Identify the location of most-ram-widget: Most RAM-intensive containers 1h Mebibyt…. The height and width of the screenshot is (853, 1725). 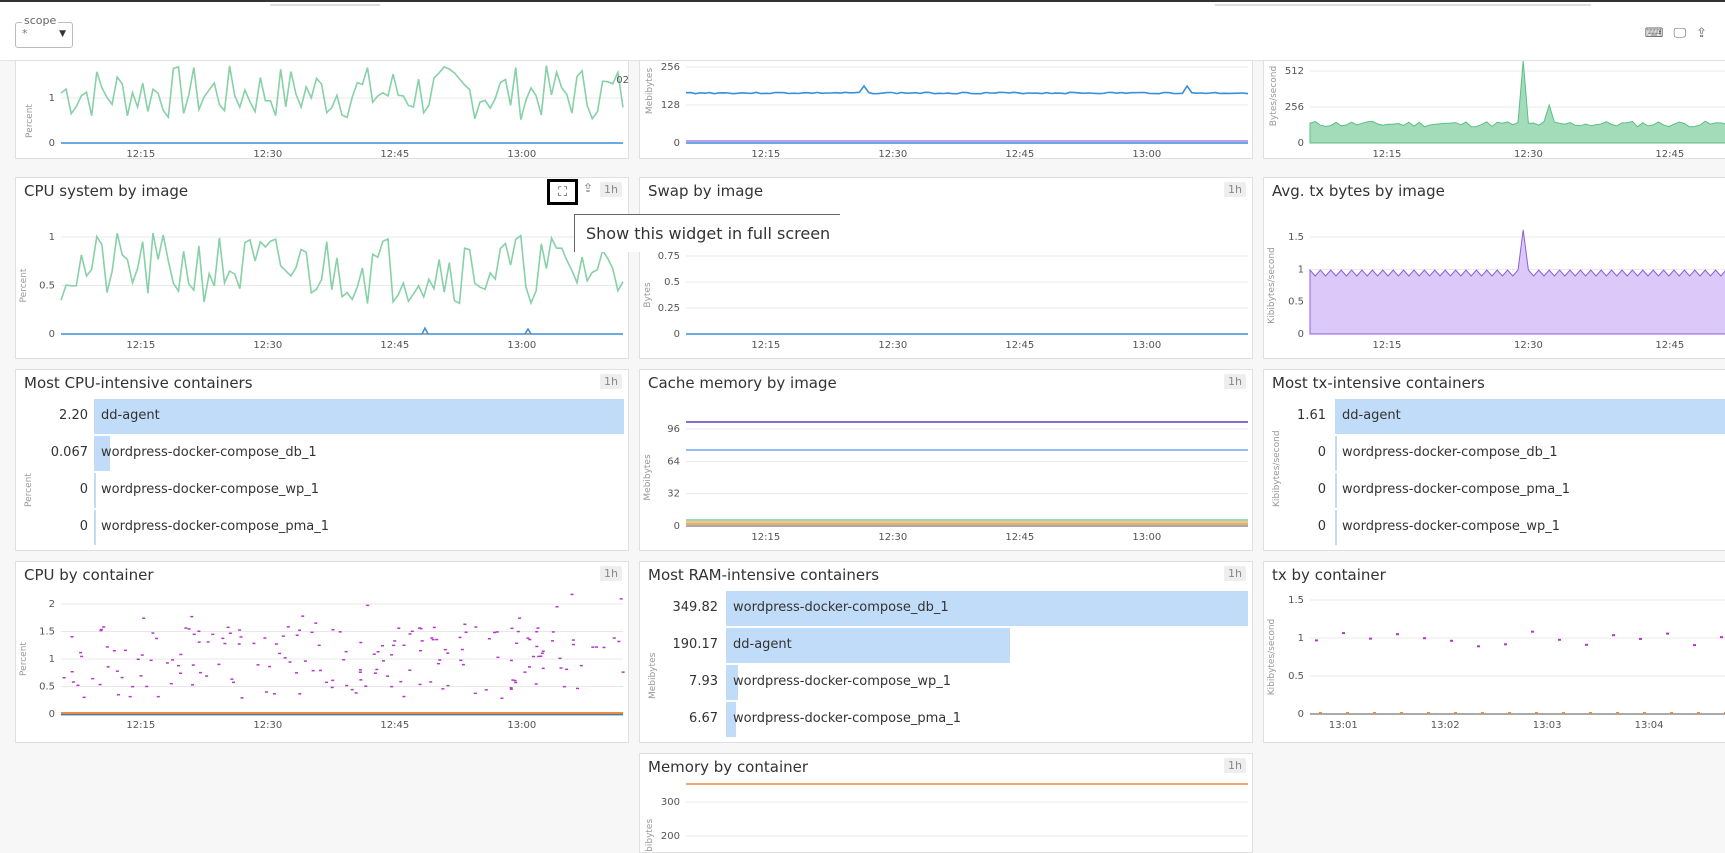
(946, 652).